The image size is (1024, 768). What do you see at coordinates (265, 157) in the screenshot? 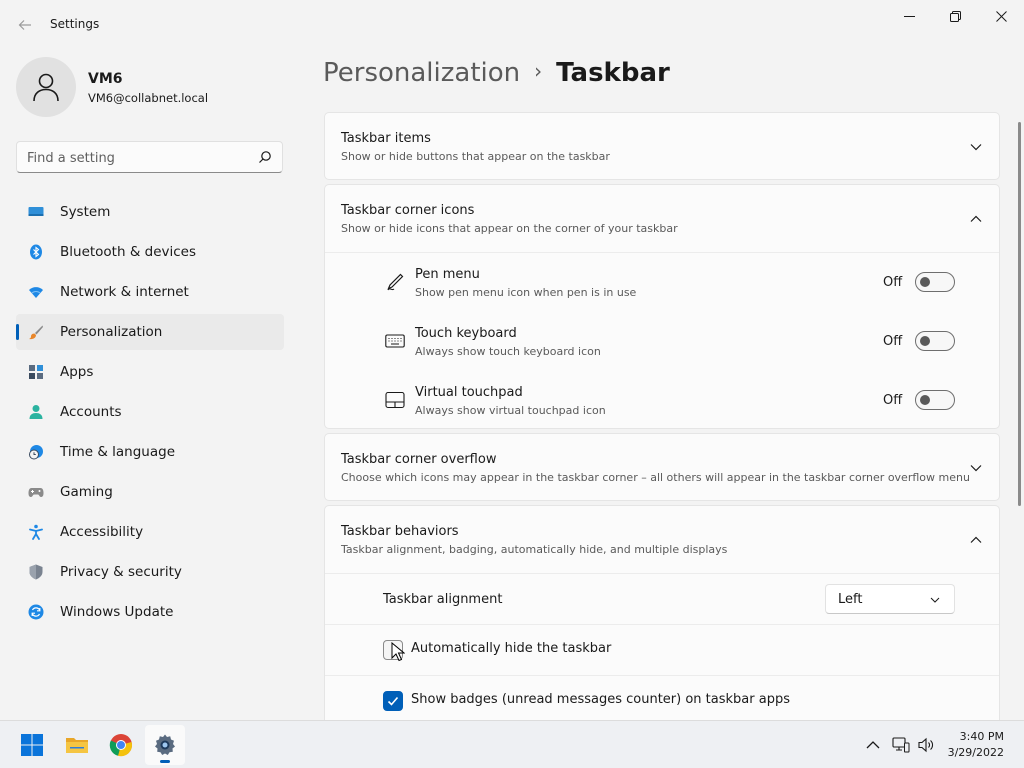
I see `search-icon` at bounding box center [265, 157].